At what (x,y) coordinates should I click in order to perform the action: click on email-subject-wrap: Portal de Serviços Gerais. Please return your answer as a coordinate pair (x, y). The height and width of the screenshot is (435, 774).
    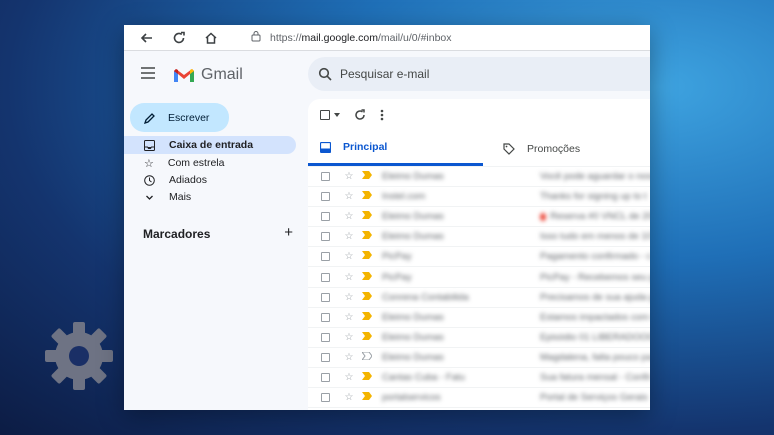
    Looking at the image, I should click on (595, 397).